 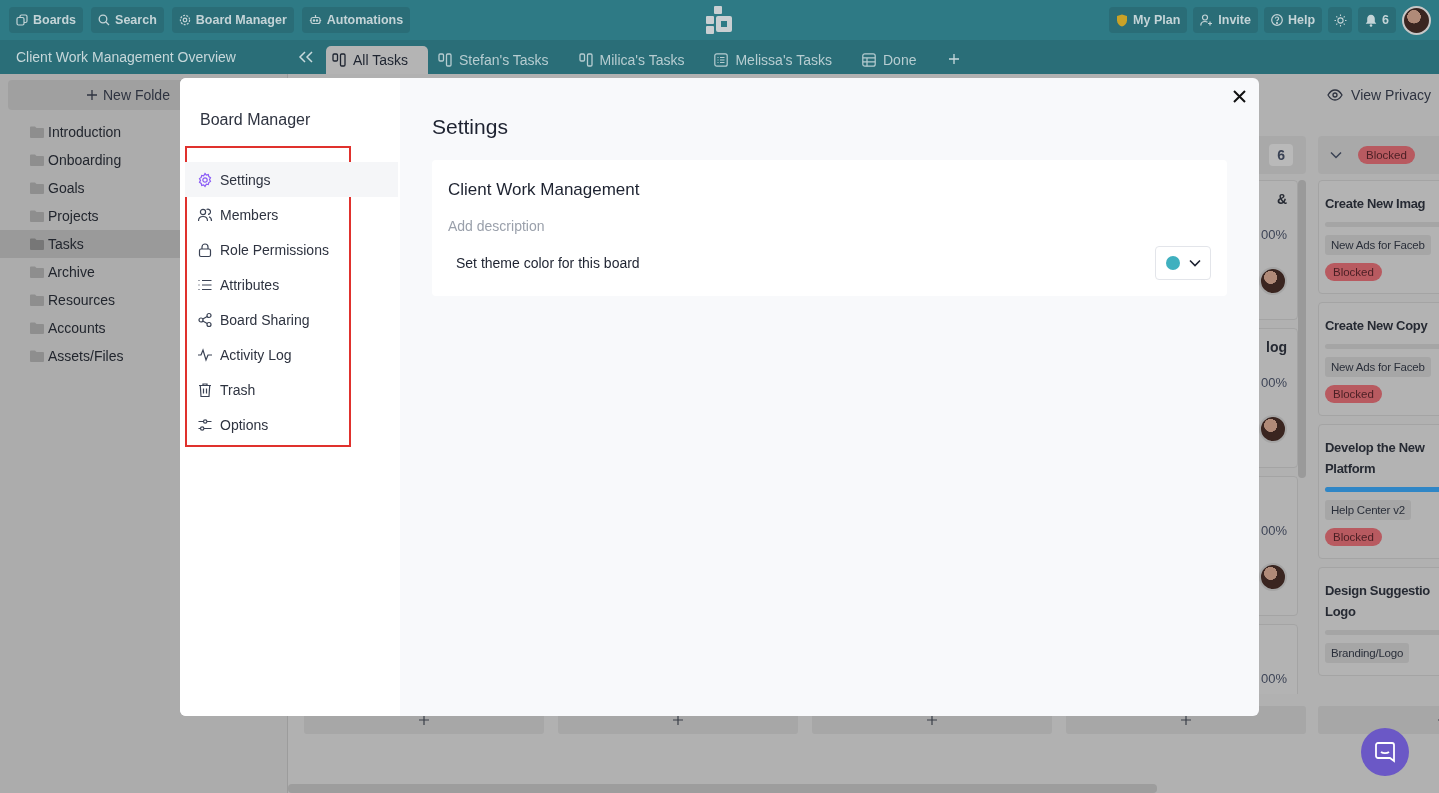 I want to click on theme-toggle-button, so click(x=1340, y=20).